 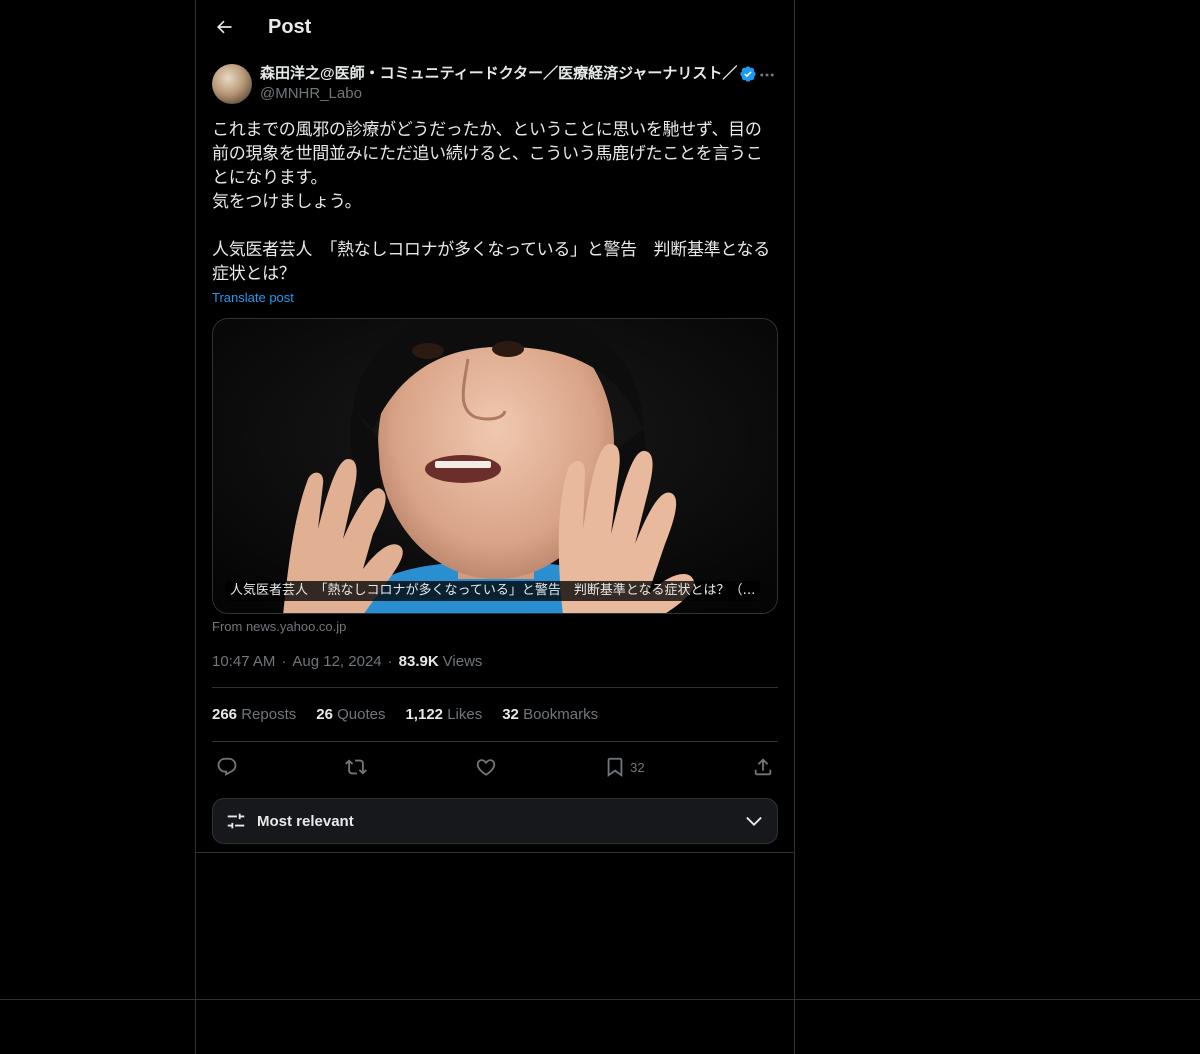 I want to click on repost-button, so click(x=356, y=767).